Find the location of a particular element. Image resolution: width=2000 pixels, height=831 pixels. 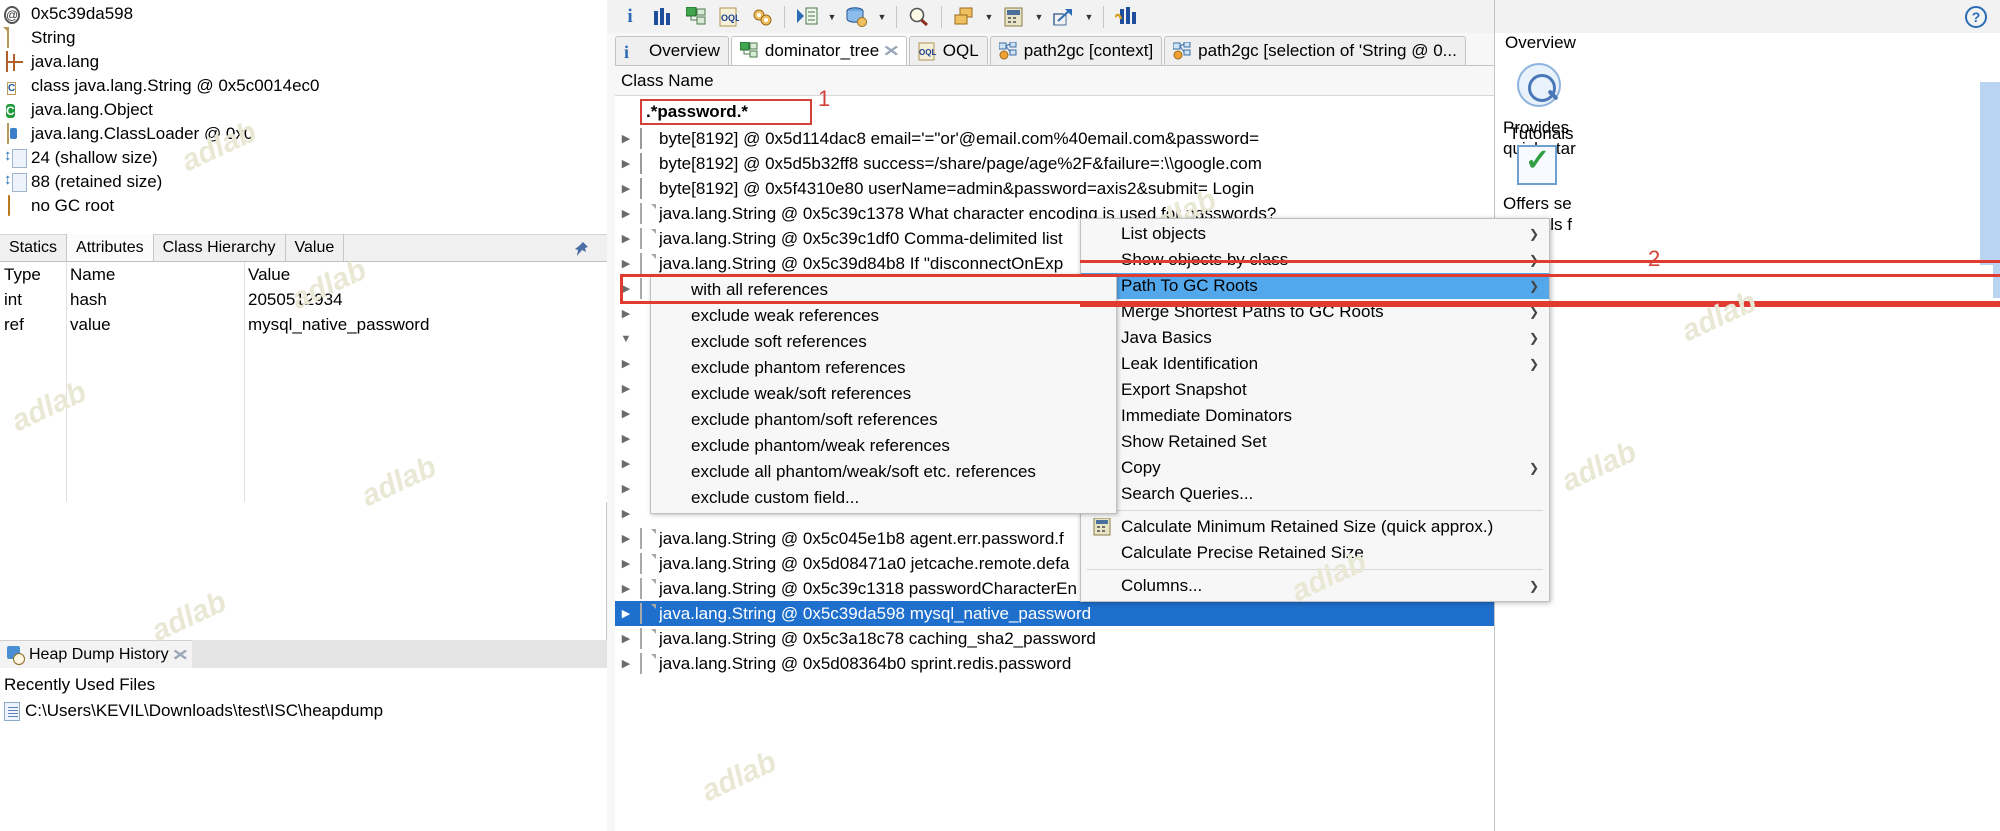

inspector-row-class: C class java.lang.String @ 0x5c0014ec0 is located at coordinates (305, 86).